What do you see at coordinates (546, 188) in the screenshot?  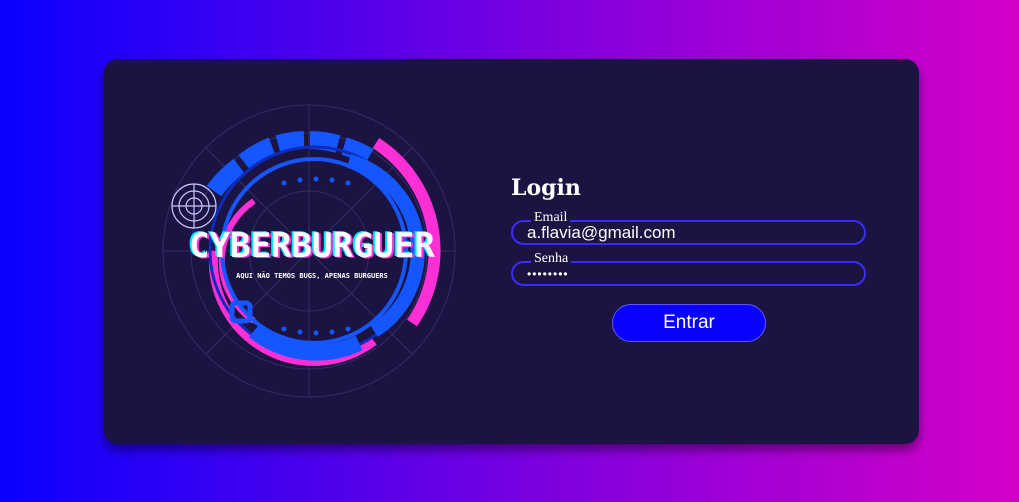 I see `login-title: Login` at bounding box center [546, 188].